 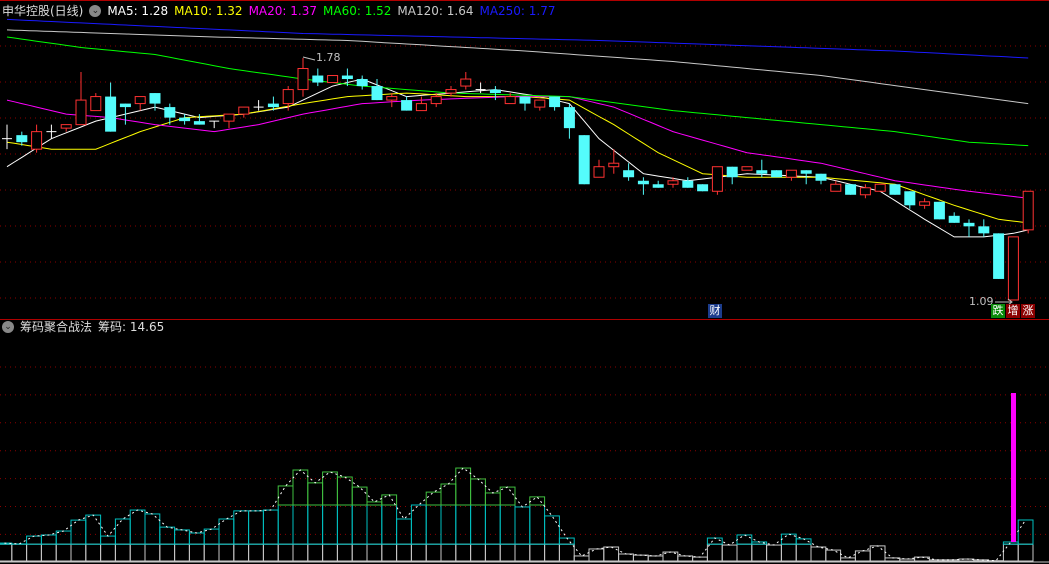 What do you see at coordinates (131, 327) in the screenshot?
I see `indicator-value: 筹码: 14.65` at bounding box center [131, 327].